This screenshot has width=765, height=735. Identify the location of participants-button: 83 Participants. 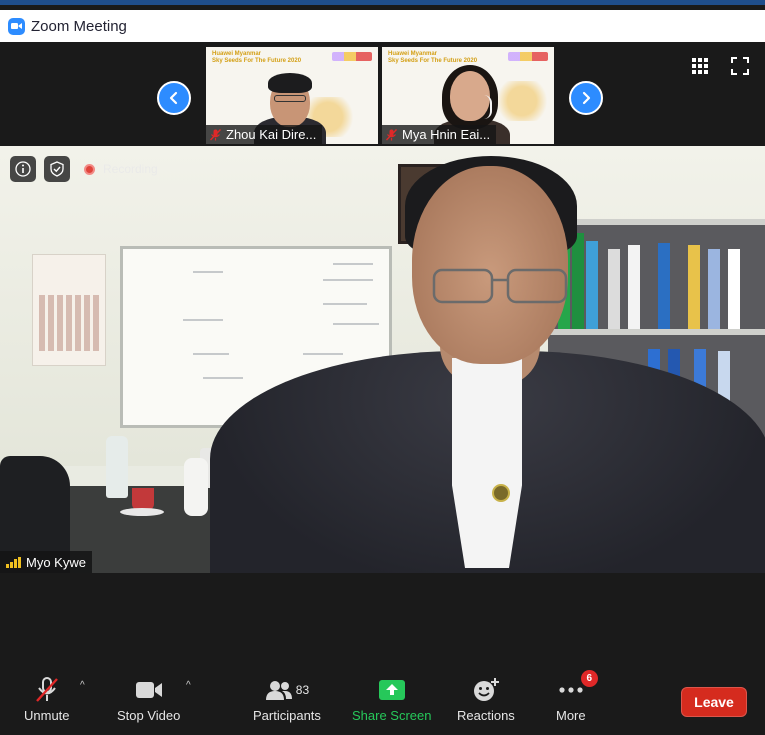
(287, 699).